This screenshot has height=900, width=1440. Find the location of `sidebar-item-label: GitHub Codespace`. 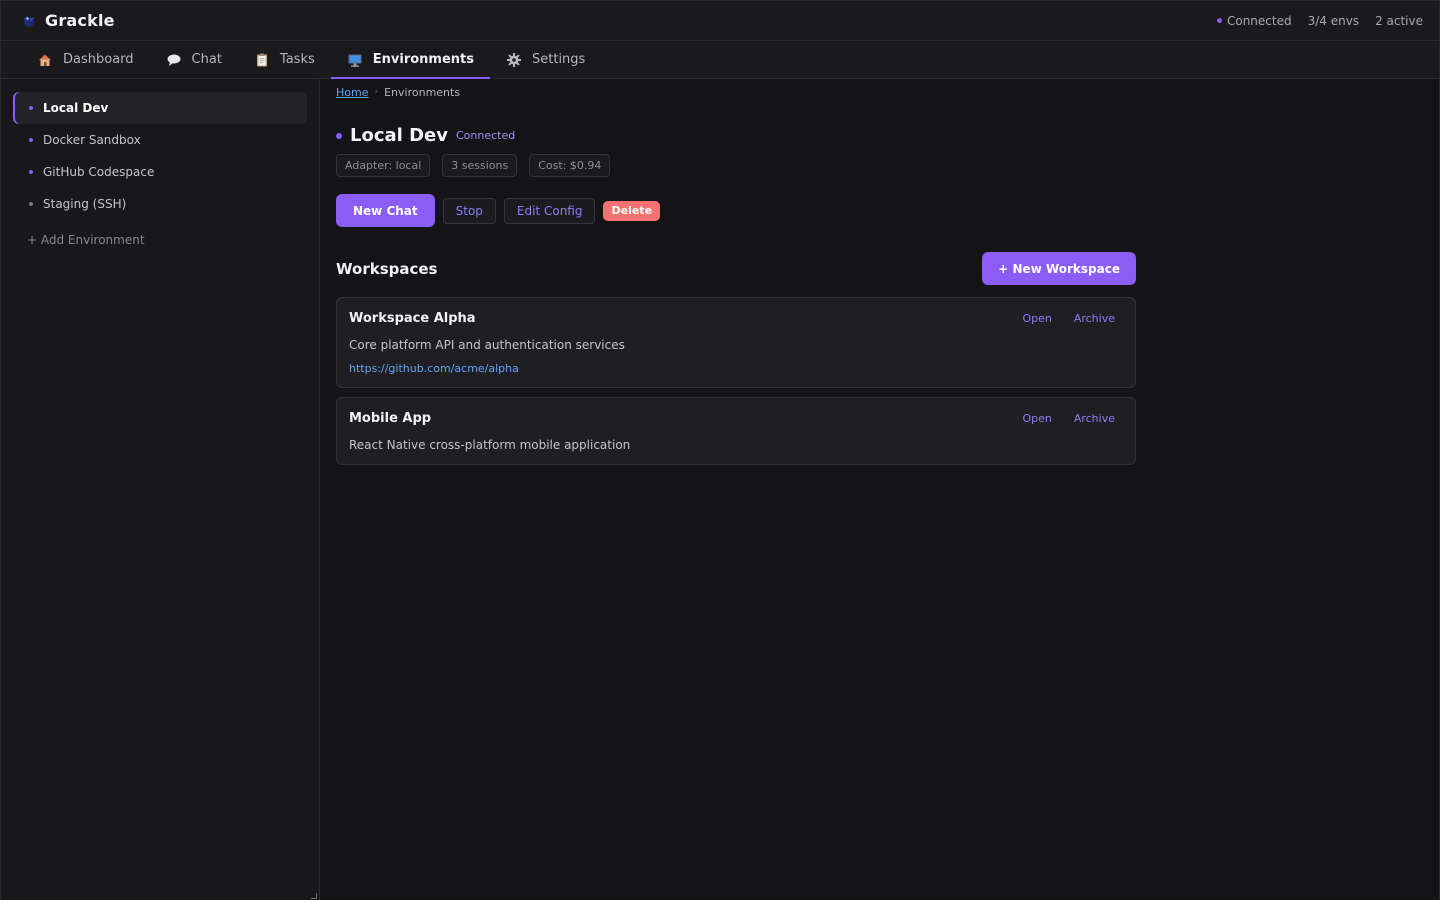

sidebar-item-label: GitHub Codespace is located at coordinates (99, 172).